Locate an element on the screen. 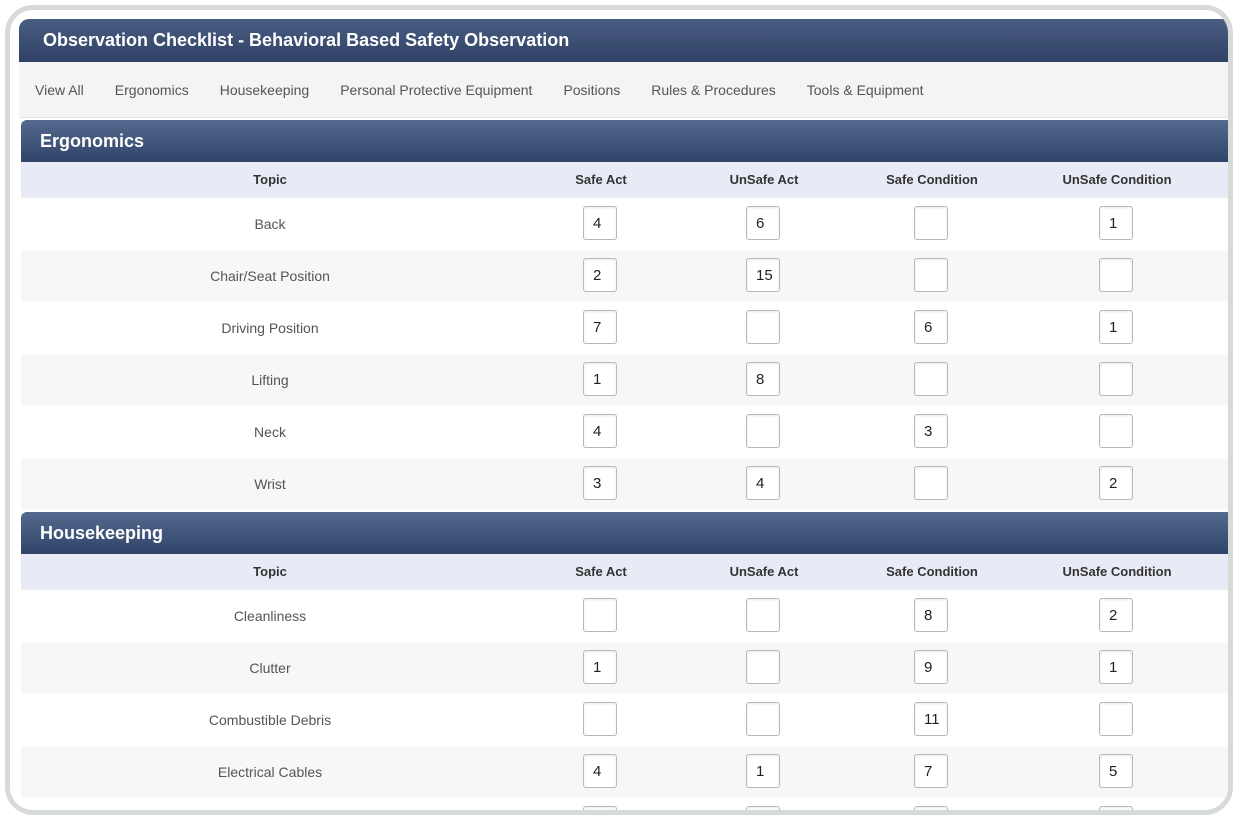 The width and height of the screenshot is (1238, 820). table-row is located at coordinates (624, 804).